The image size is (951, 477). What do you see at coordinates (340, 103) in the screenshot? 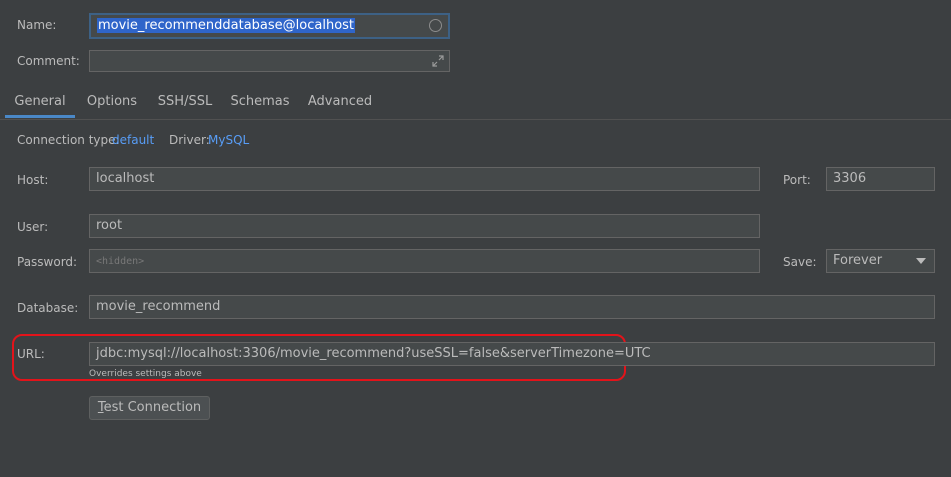
I see `tab-advanced: Advanced` at bounding box center [340, 103].